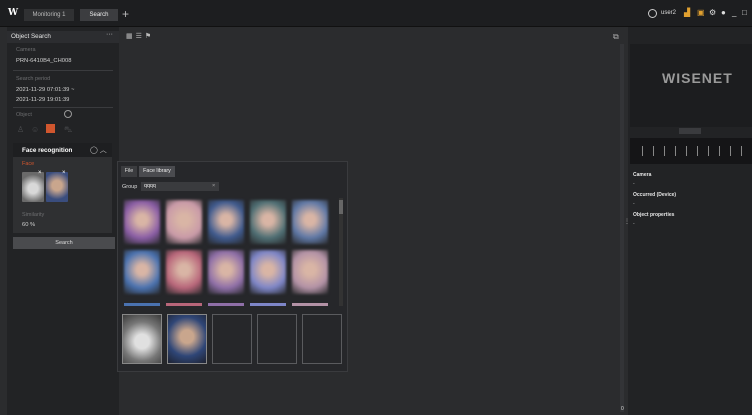 This screenshot has width=752, height=415. Describe the element at coordinates (31, 36) in the screenshot. I see `object-search-title: Object Search` at that location.